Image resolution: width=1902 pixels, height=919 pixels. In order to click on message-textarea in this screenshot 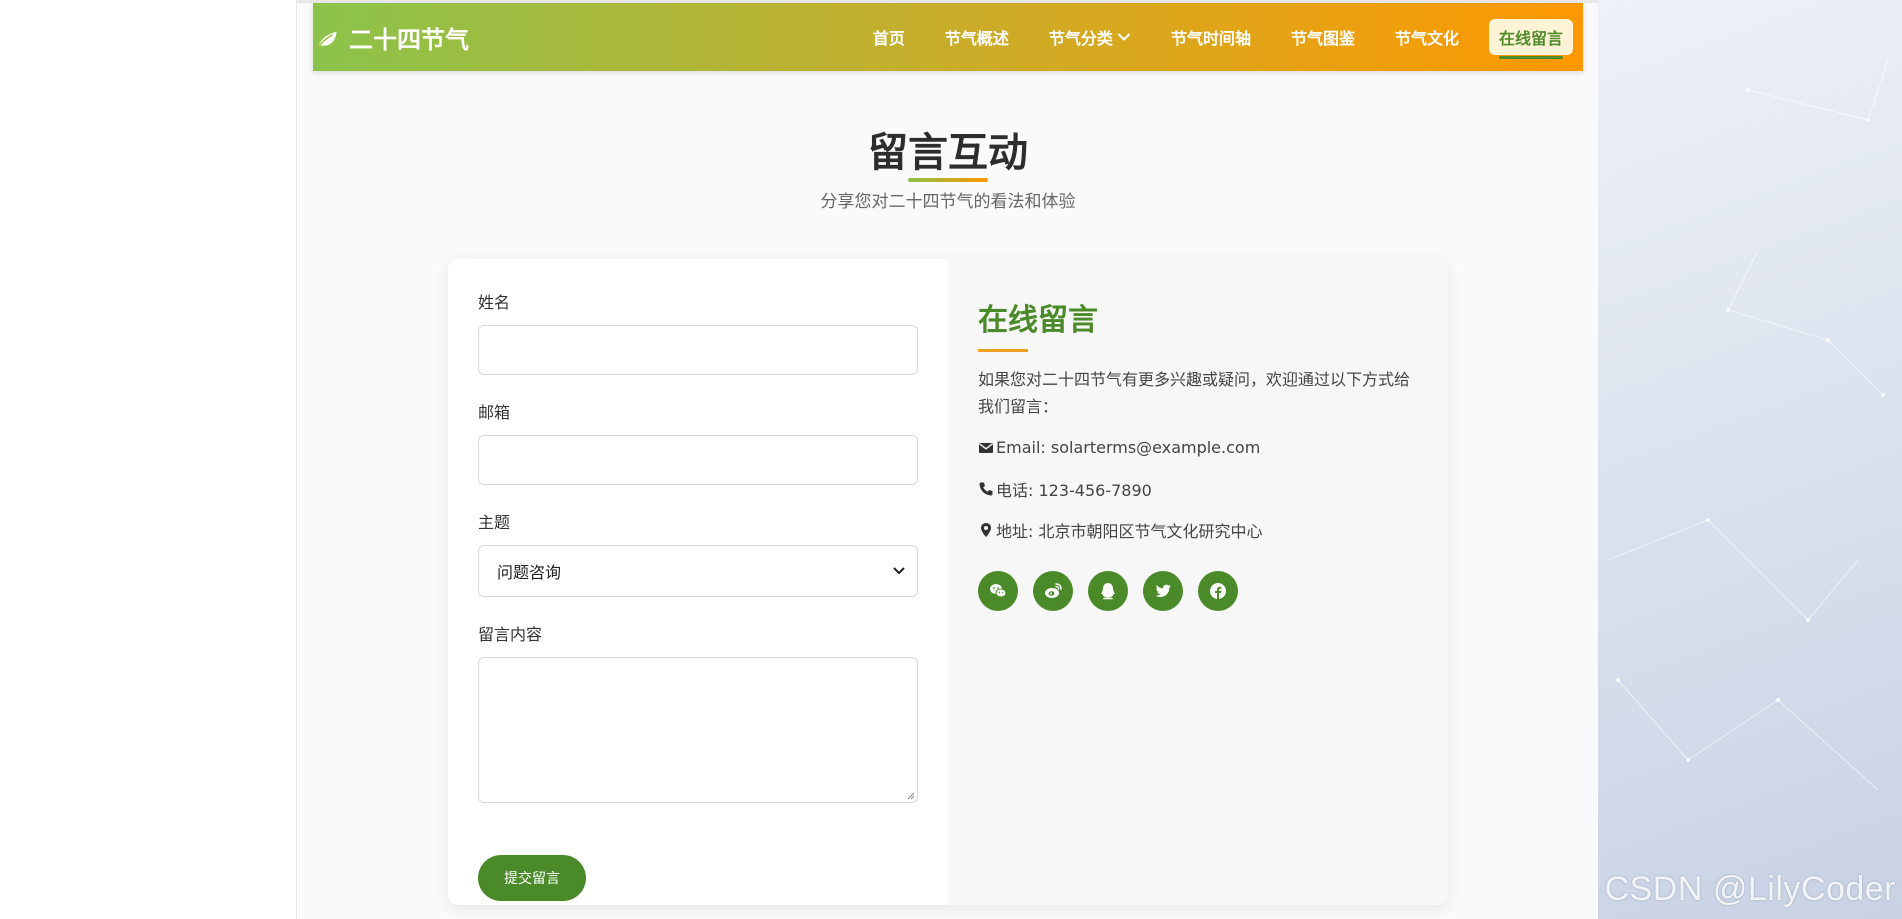, I will do `click(698, 730)`.